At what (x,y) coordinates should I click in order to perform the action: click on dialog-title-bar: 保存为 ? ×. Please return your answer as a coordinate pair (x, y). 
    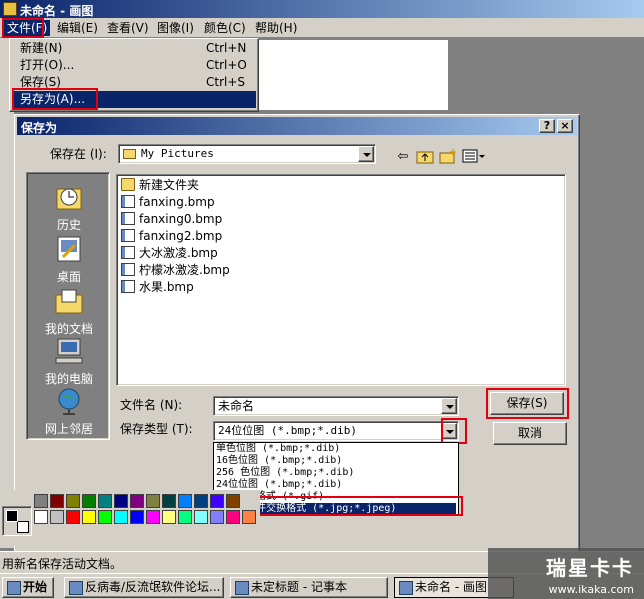
    Looking at the image, I should click on (297, 126).